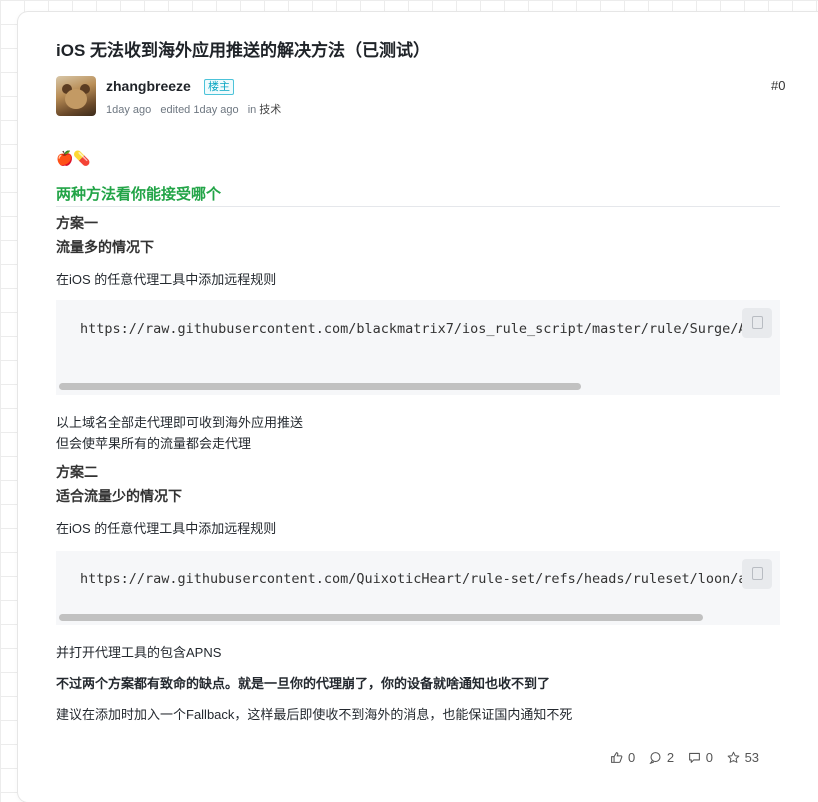 This screenshot has width=818, height=802. Describe the element at coordinates (617, 757) in the screenshot. I see `thumbs-up-icon` at that location.